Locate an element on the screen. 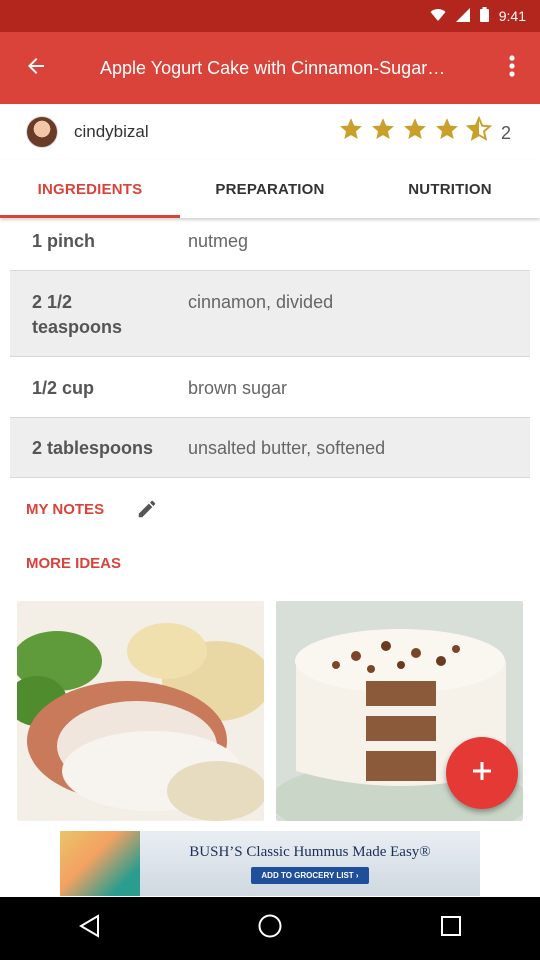 The image size is (540, 960). tab-preparation: PREPARATION is located at coordinates (270, 189).